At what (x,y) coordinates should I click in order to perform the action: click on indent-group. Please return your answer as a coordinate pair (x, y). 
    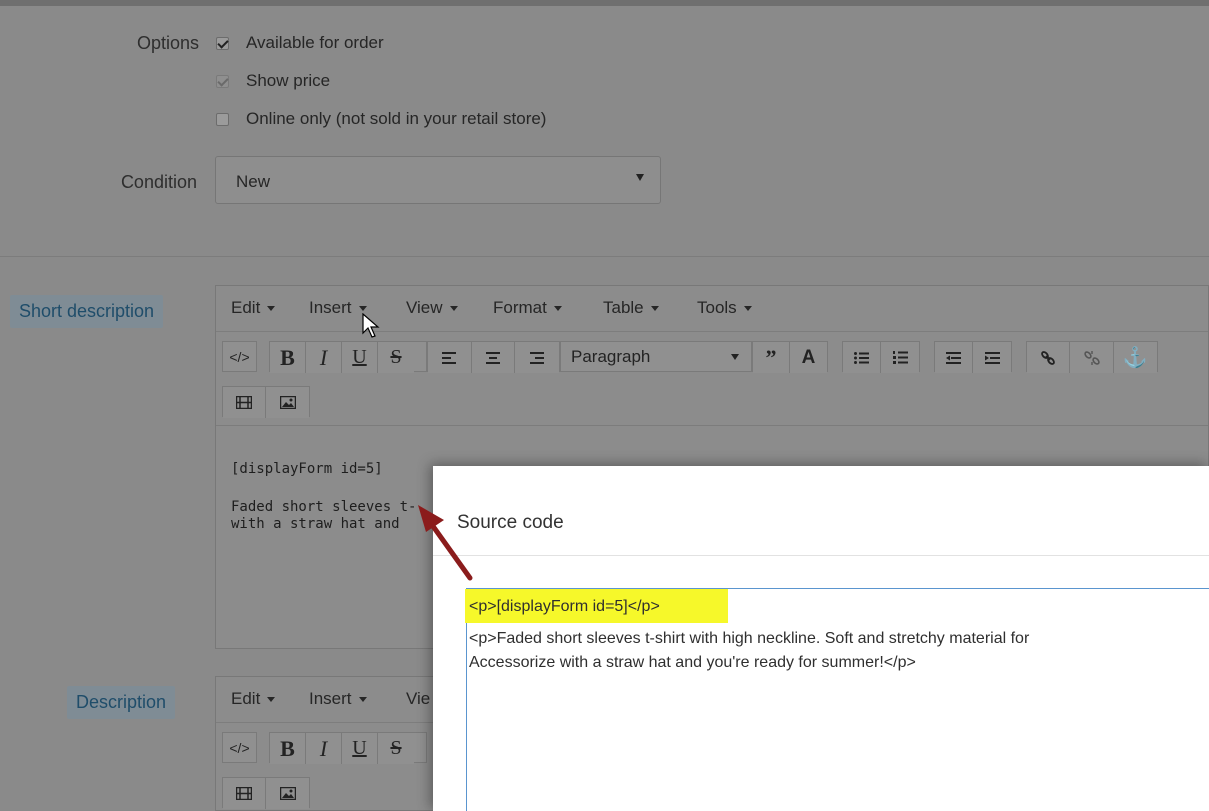
    Looking at the image, I should click on (973, 357).